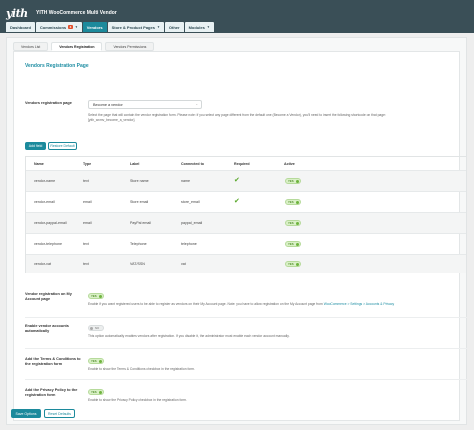 This screenshot has width=474, height=430. Describe the element at coordinates (47, 326) in the screenshot. I see `auto-enable-label-line1: Enable vendor accounts` at that location.